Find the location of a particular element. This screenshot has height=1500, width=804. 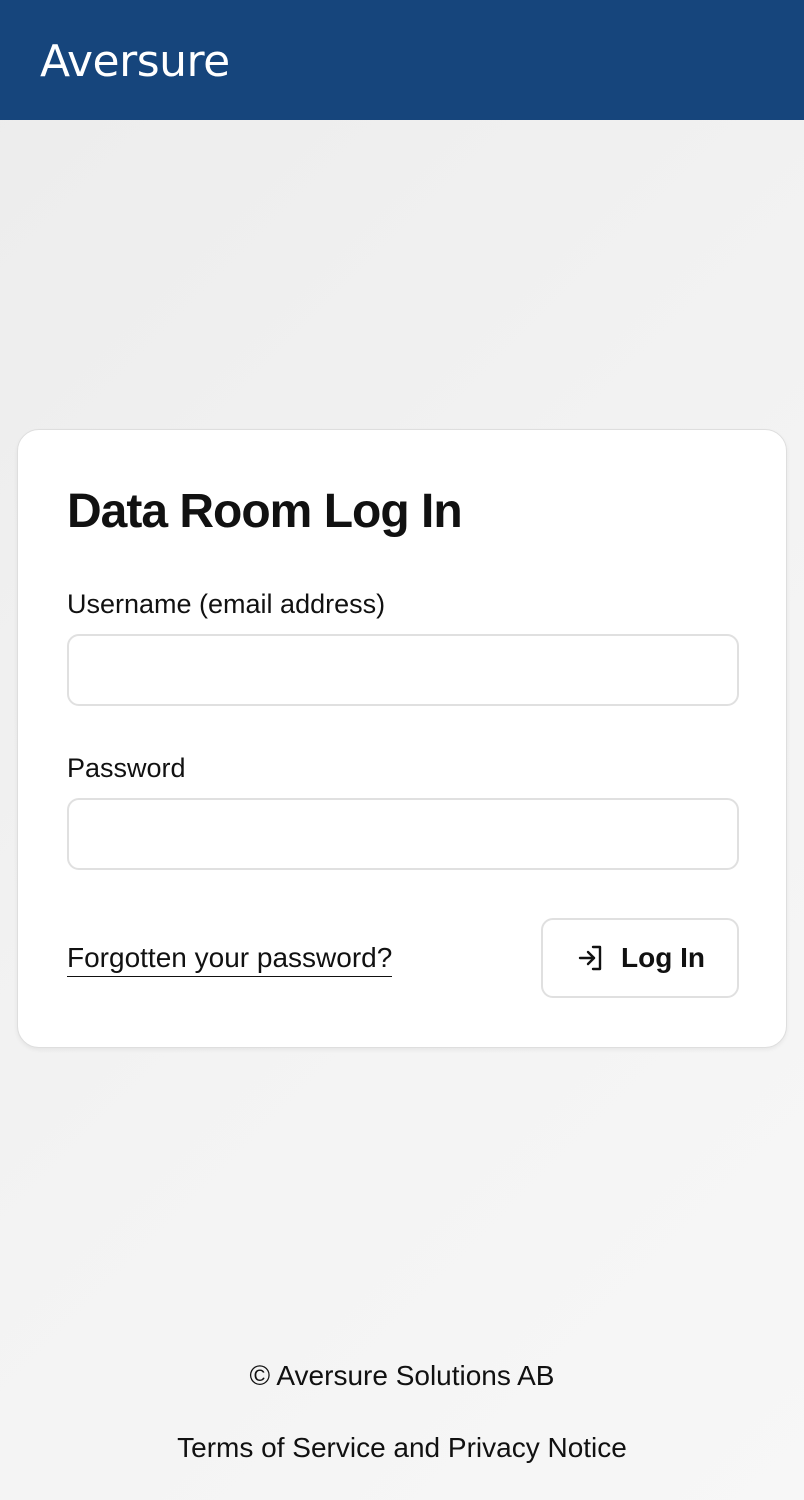

password-input is located at coordinates (403, 834).